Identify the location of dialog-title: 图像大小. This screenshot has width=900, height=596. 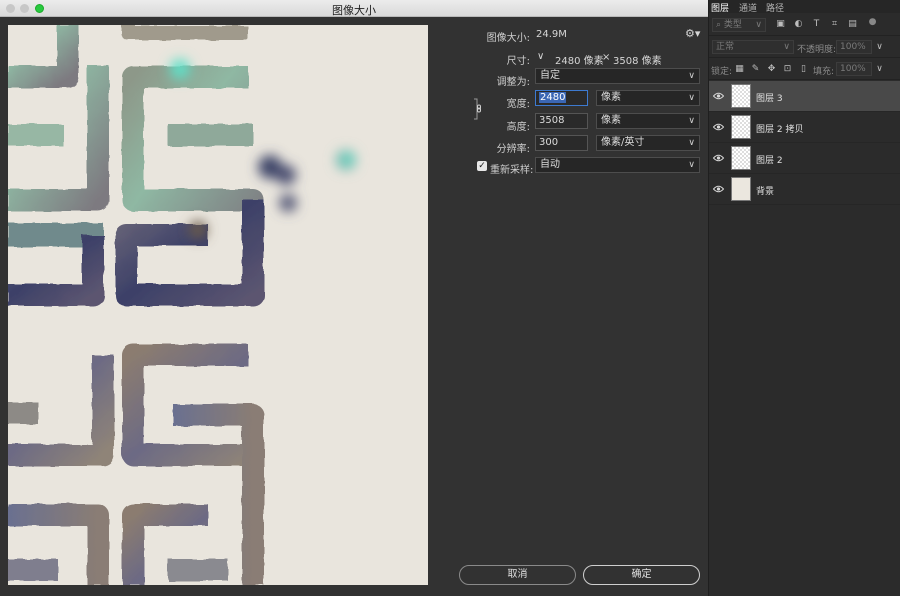
(354, 10).